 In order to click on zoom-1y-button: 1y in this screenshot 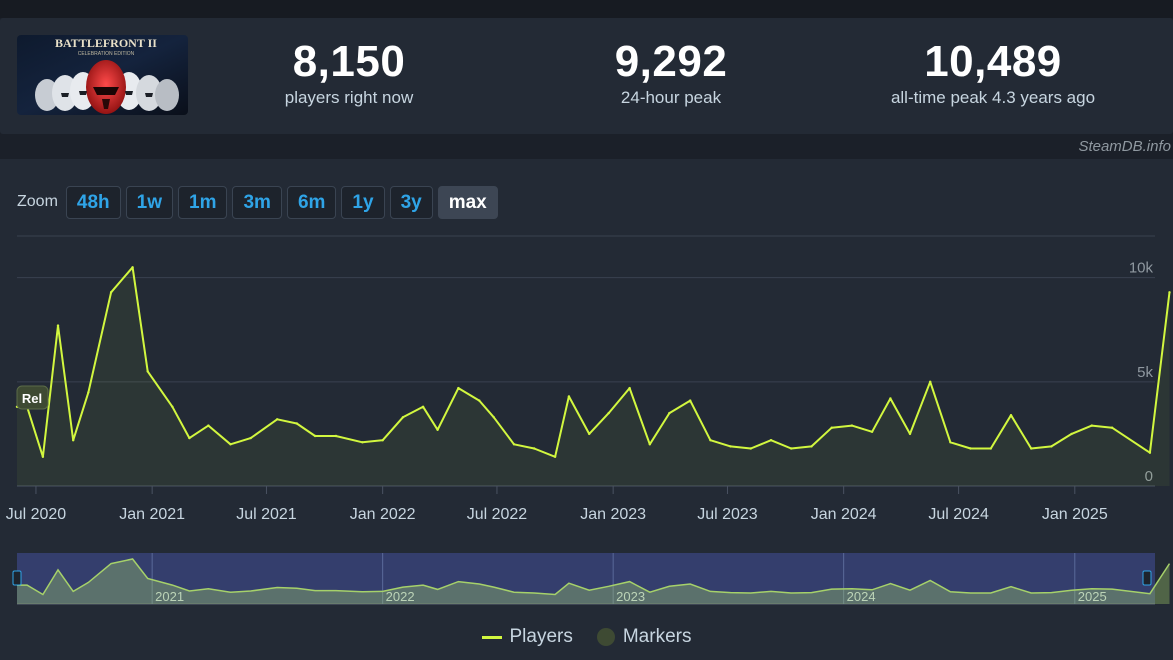, I will do `click(363, 202)`.